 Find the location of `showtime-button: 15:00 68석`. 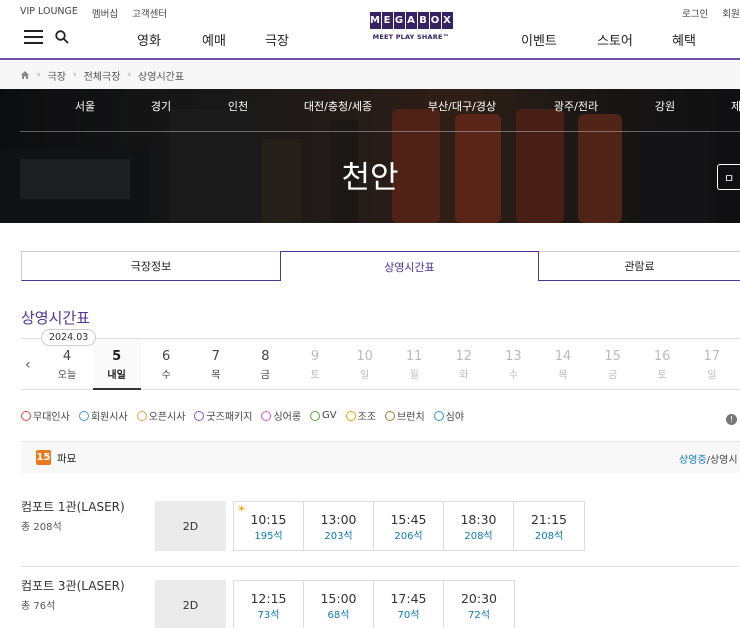

showtime-button: 15:00 68석 is located at coordinates (339, 604).